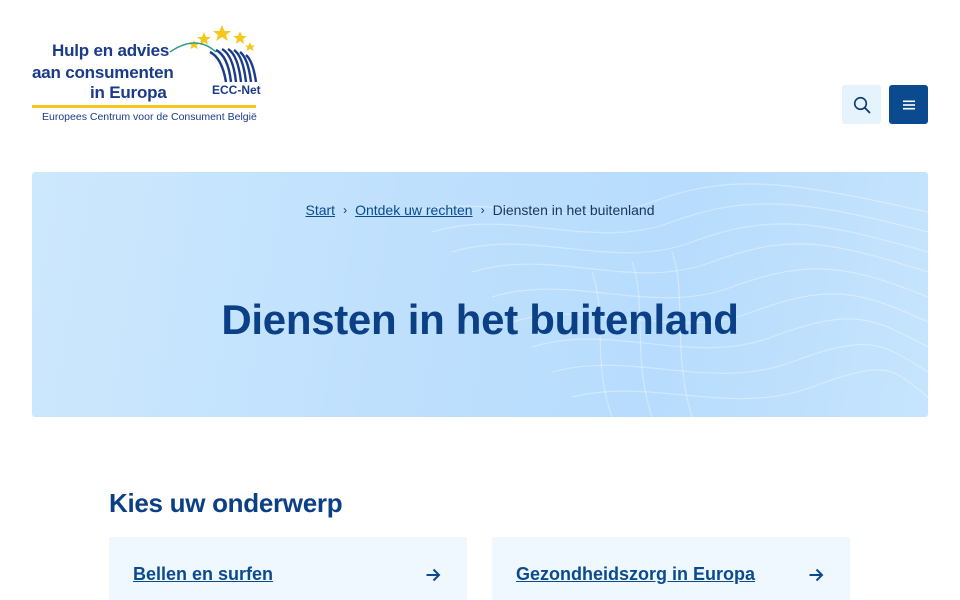 The image size is (960, 600). Describe the element at coordinates (103, 72) in the screenshot. I see `logo-text-line-2: aan consumenten` at that location.